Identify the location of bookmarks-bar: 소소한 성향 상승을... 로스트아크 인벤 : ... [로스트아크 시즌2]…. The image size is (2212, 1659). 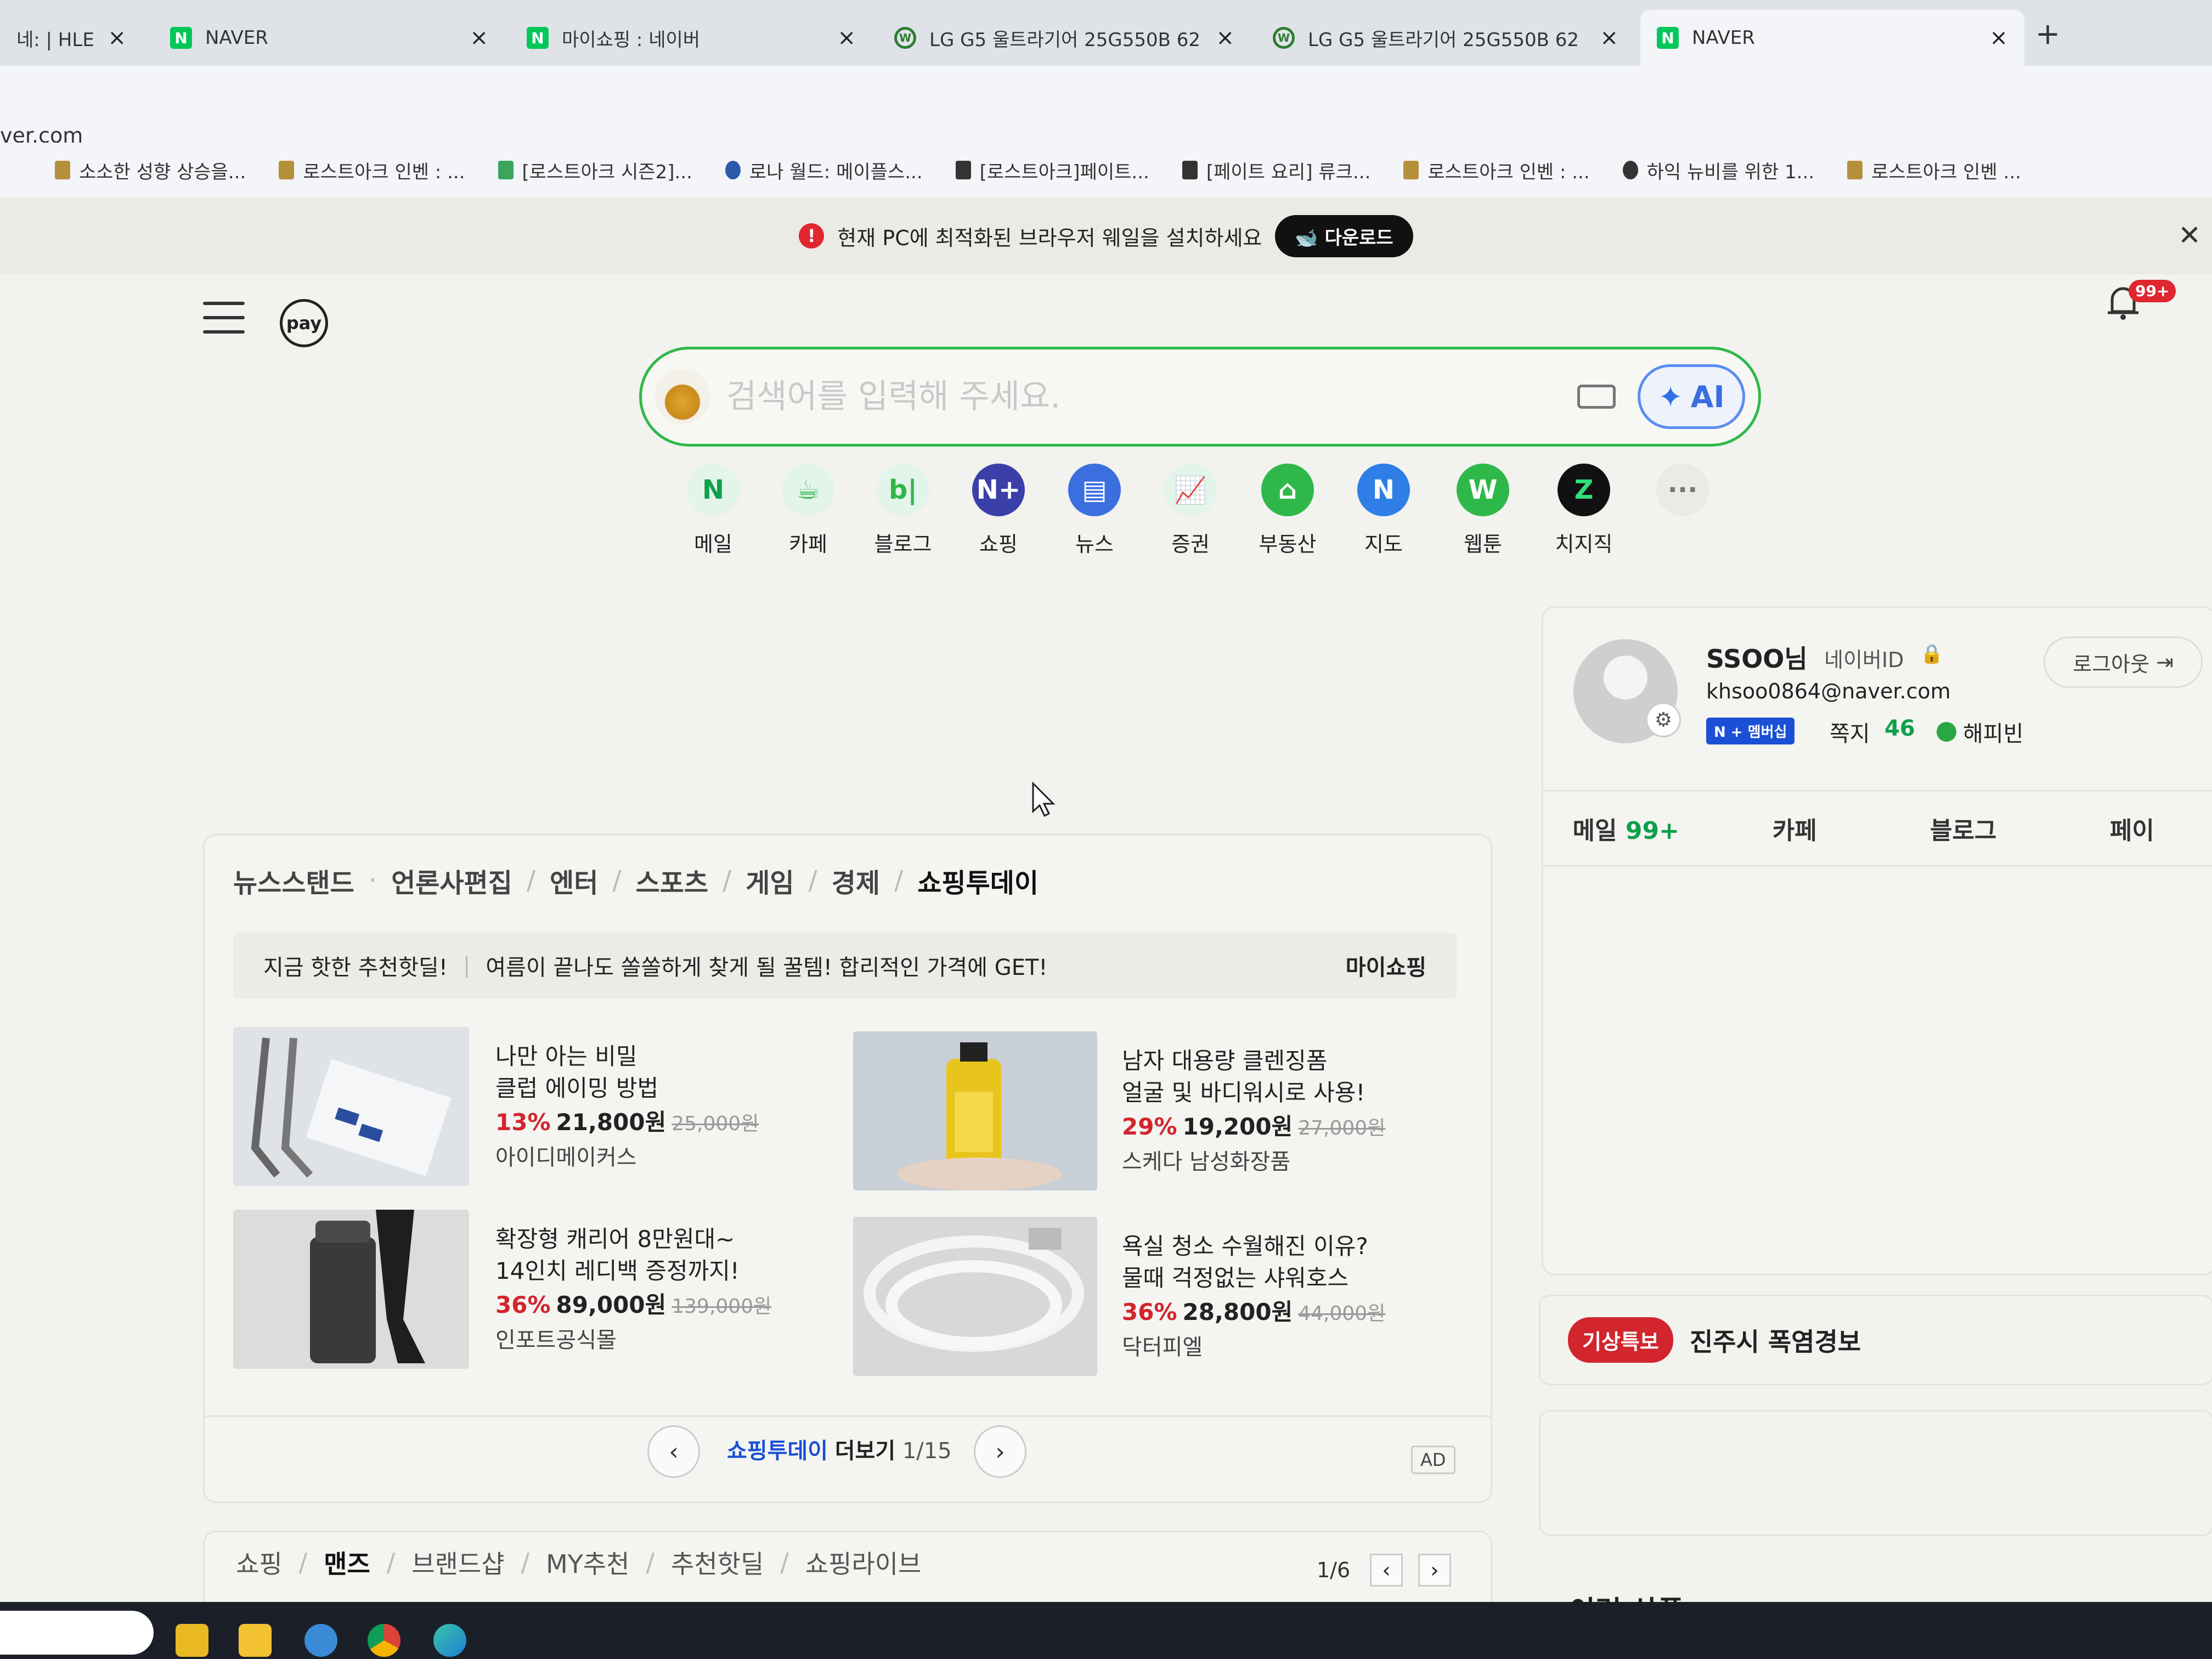
(1106, 170).